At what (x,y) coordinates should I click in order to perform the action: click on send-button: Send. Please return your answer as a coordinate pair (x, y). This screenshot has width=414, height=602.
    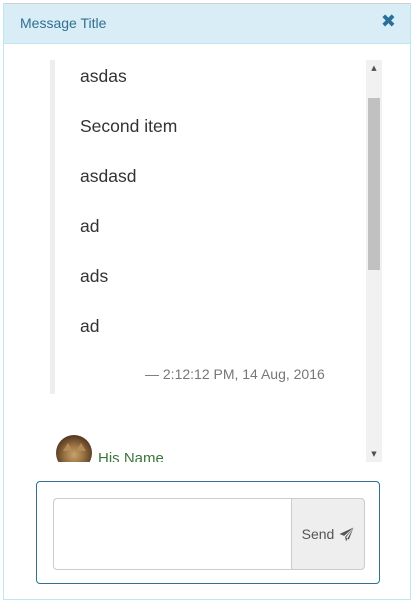
    Looking at the image, I should click on (328, 534).